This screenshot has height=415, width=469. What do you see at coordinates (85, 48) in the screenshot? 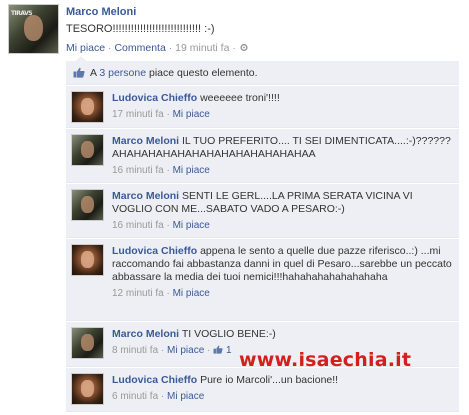
I see `post-like-link: Mi piace` at bounding box center [85, 48].